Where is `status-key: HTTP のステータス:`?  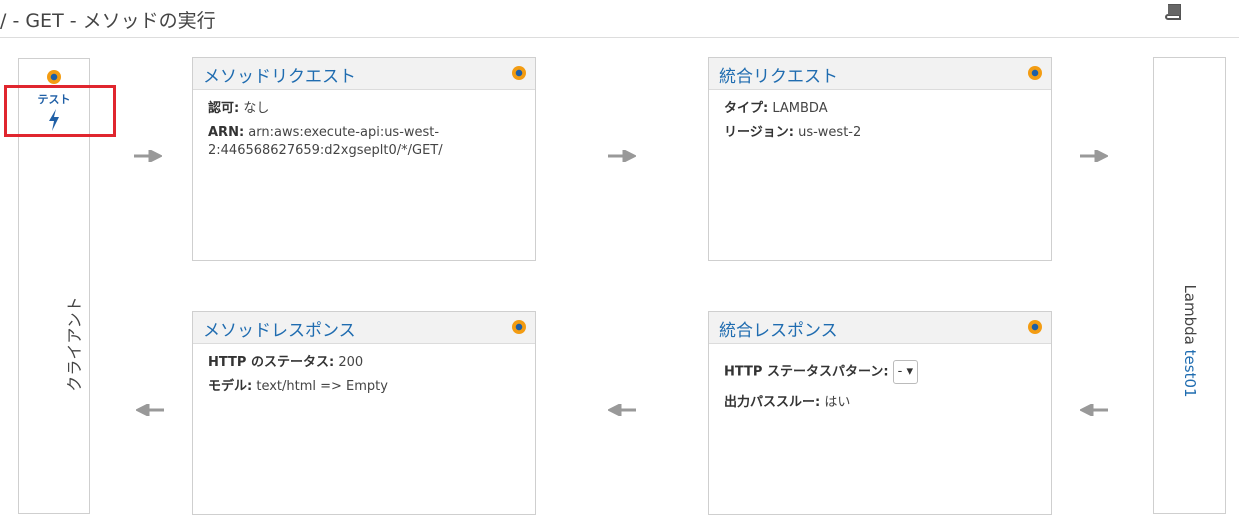
status-key: HTTP のステータス: is located at coordinates (271, 362).